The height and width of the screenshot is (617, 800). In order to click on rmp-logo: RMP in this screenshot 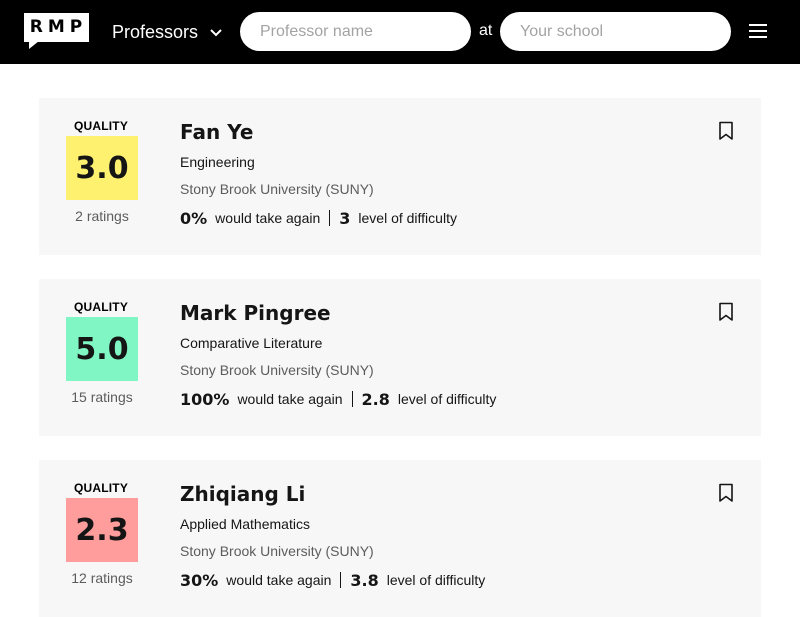, I will do `click(56, 31)`.